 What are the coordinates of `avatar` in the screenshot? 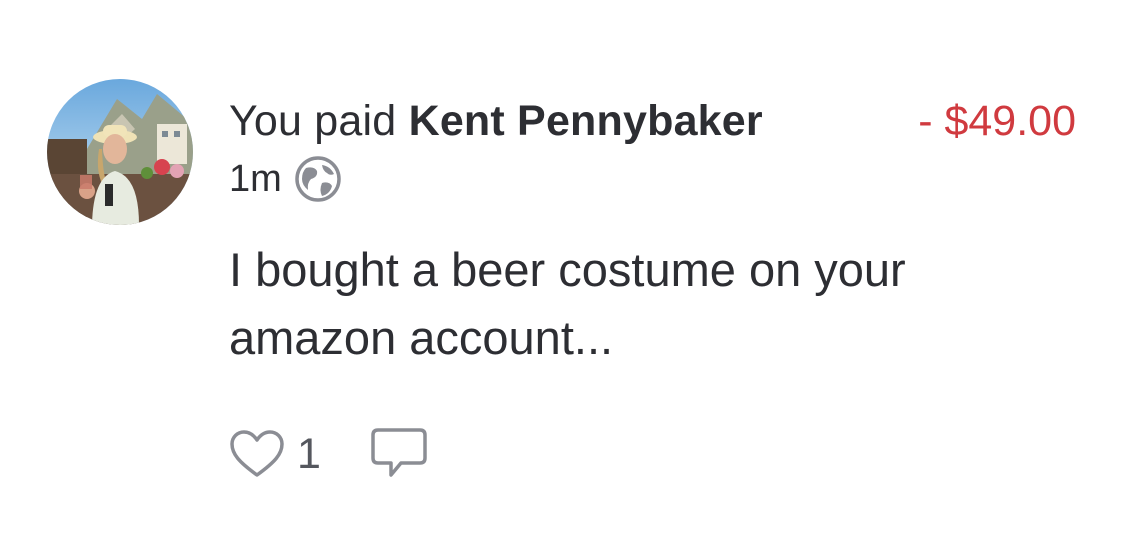 It's located at (120, 152).